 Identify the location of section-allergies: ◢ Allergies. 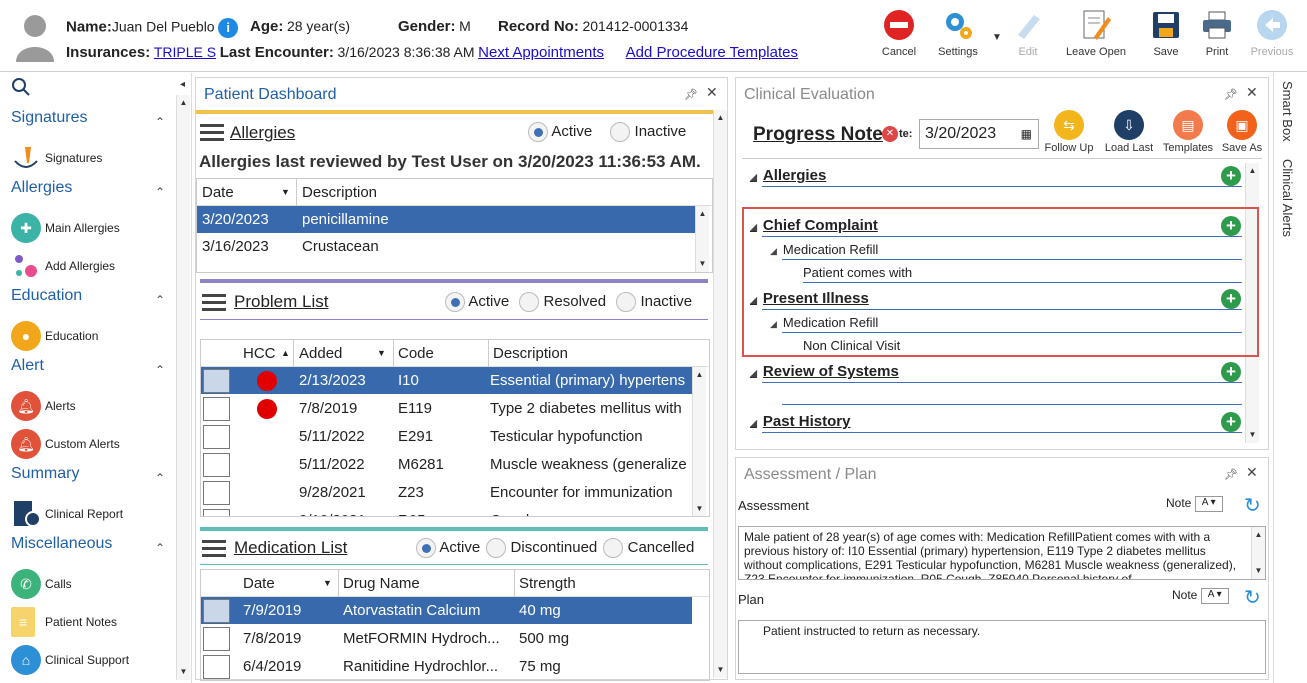
(788, 175).